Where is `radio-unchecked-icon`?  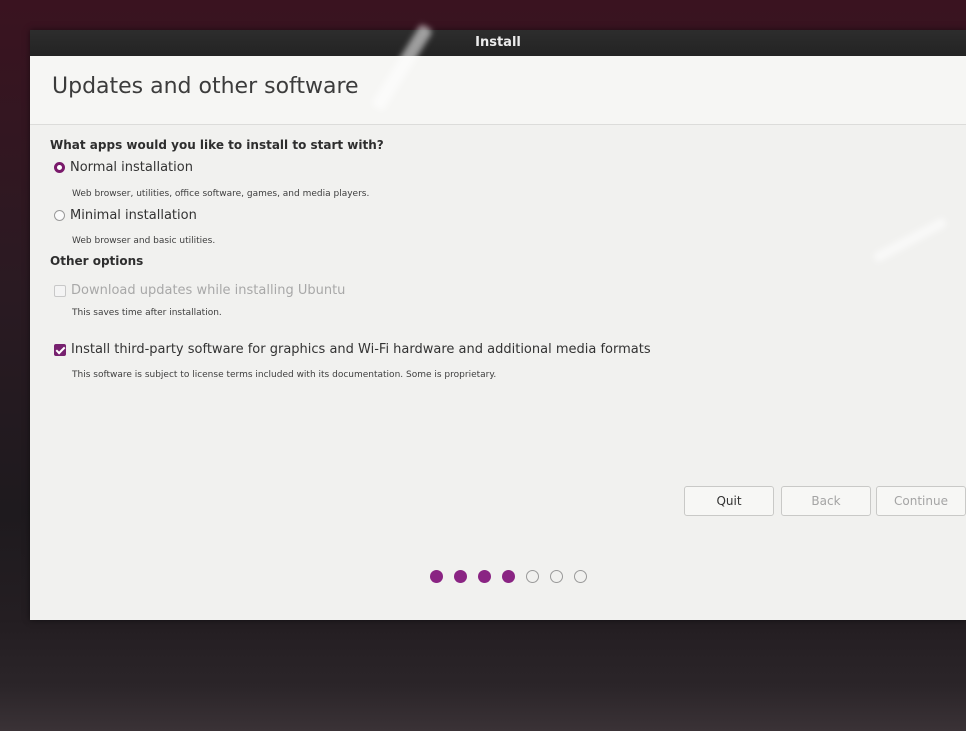
radio-unchecked-icon is located at coordinates (59, 215).